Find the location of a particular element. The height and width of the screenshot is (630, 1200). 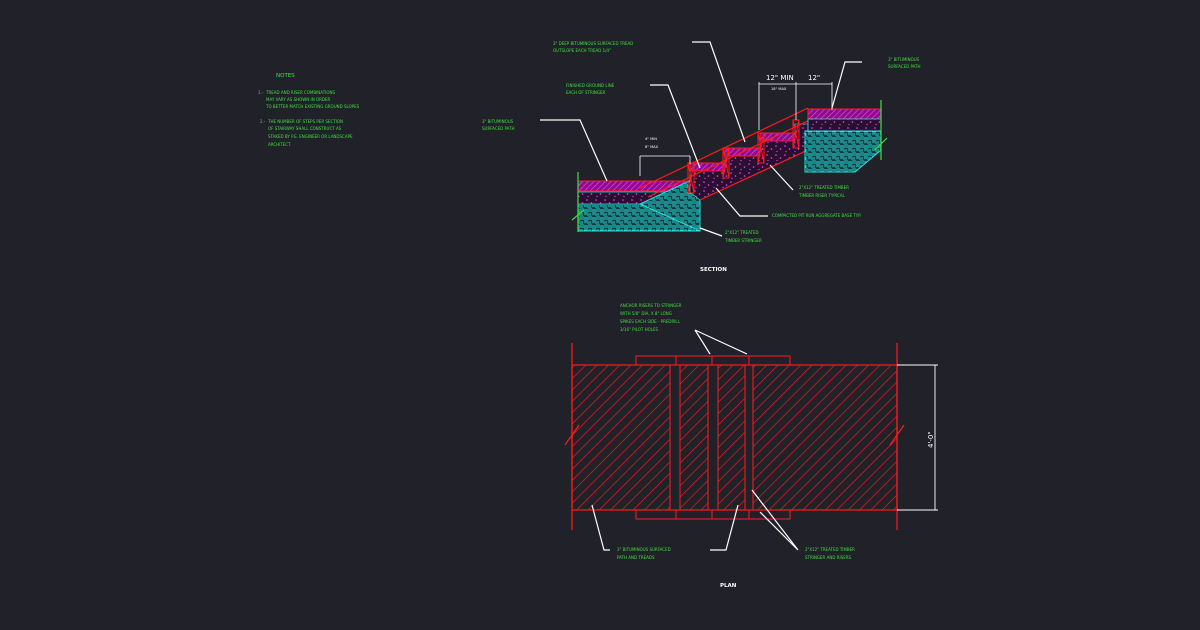

note-1-line-2: MAY VARY AS SHOWN IN ORDER is located at coordinates (298, 99).